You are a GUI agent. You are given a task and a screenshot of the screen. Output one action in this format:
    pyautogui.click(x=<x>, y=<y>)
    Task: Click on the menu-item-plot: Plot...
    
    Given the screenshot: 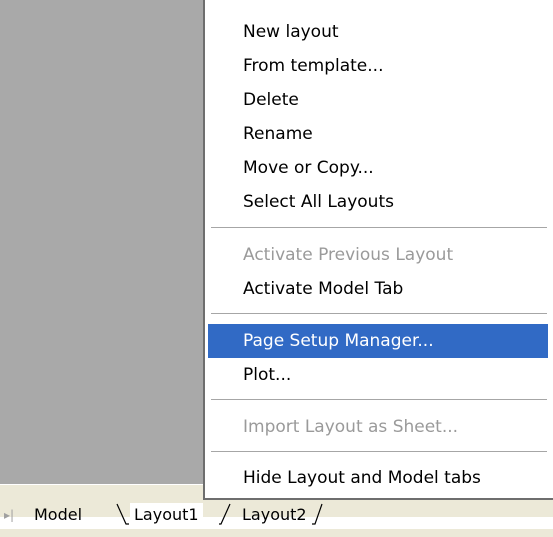 What is the action you would take?
    pyautogui.click(x=378, y=375)
    